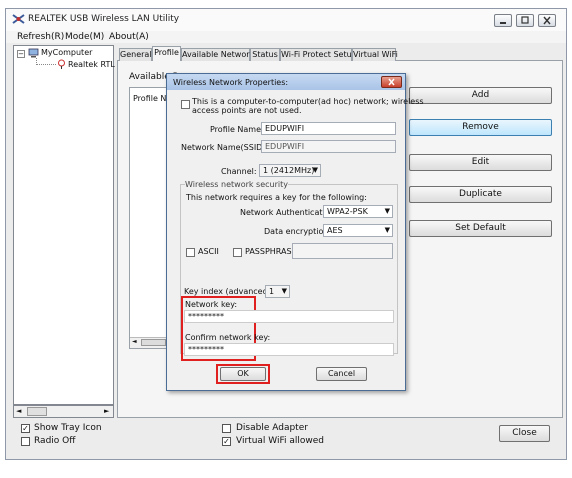 The image size is (572, 478). I want to click on confirm-key-label: Confirm network key:, so click(228, 337).